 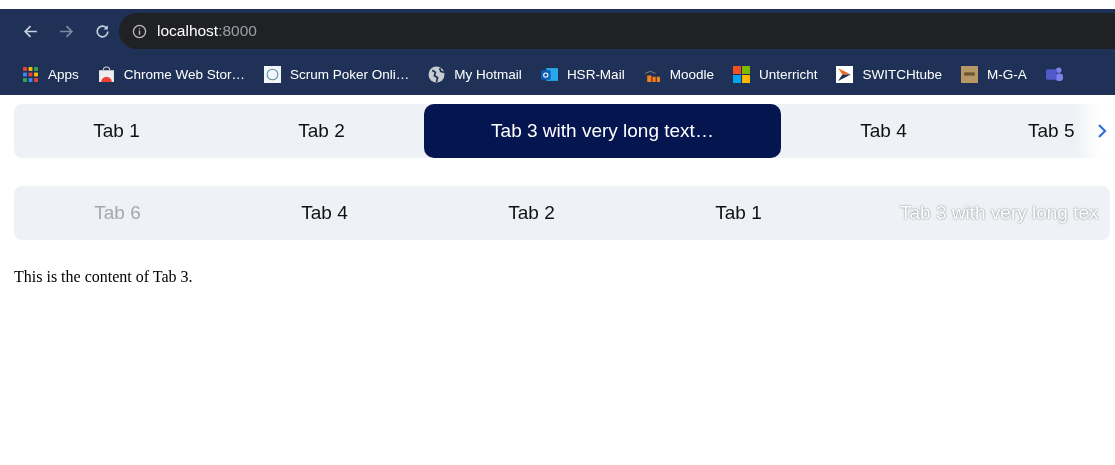 What do you see at coordinates (691, 74) in the screenshot?
I see `bookmark-label: Moodle` at bounding box center [691, 74].